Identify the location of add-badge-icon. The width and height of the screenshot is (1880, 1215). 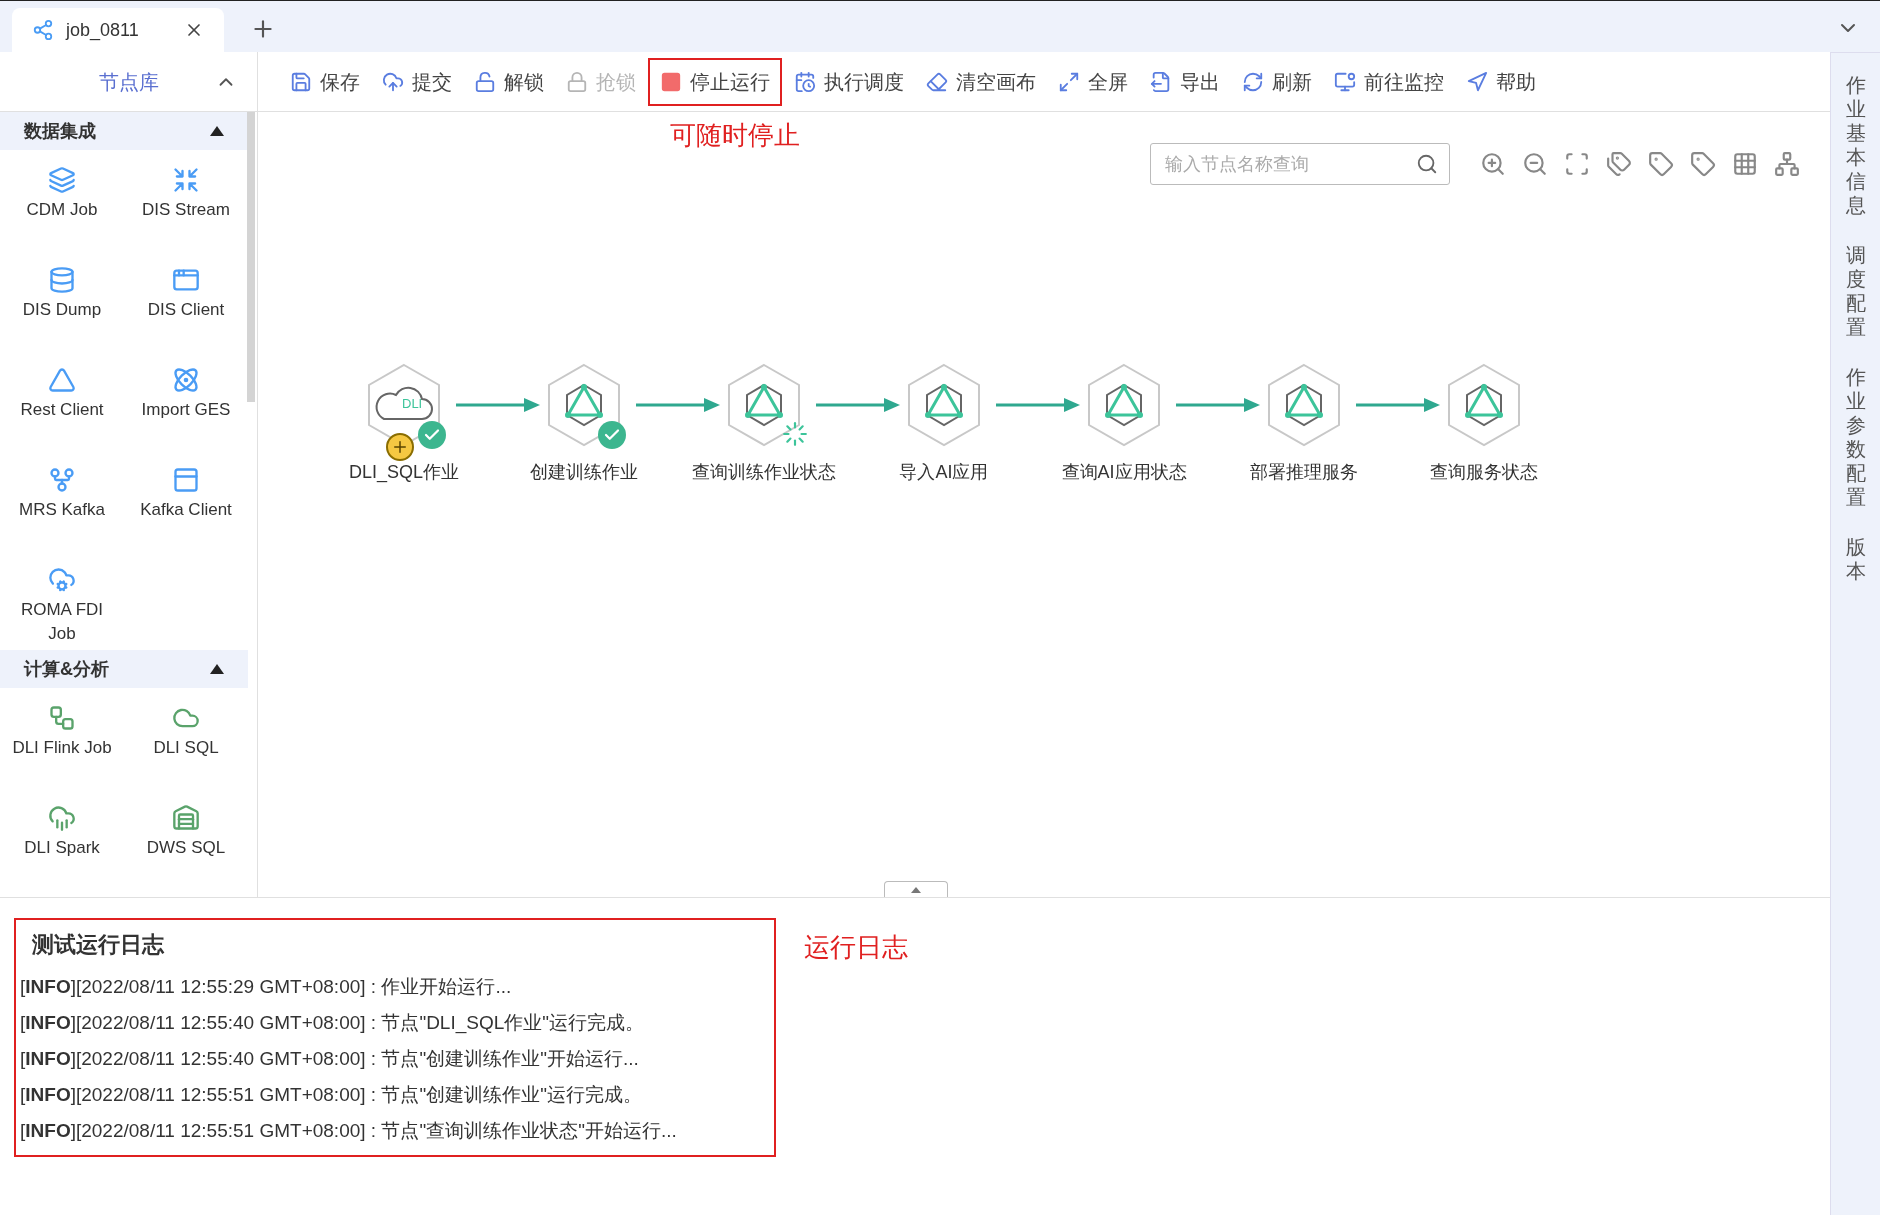
(400, 447).